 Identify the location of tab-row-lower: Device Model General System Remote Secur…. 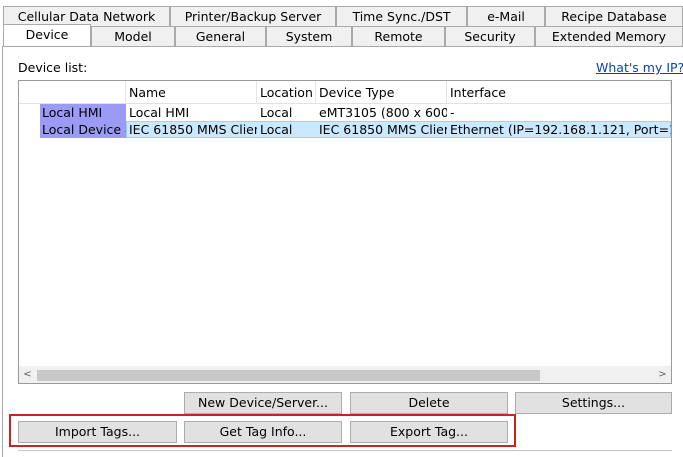
(341, 35).